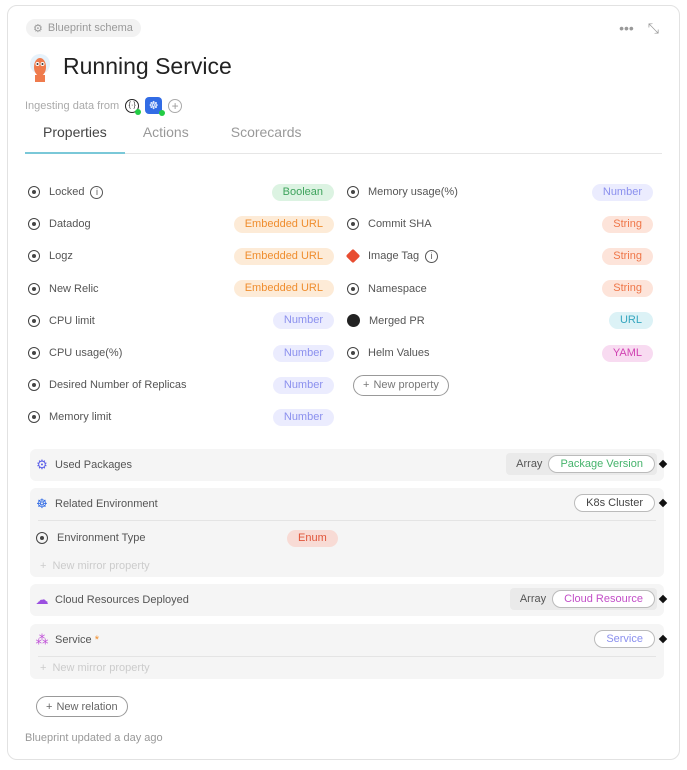  What do you see at coordinates (61, 256) in the screenshot?
I see `property-name: Logz` at bounding box center [61, 256].